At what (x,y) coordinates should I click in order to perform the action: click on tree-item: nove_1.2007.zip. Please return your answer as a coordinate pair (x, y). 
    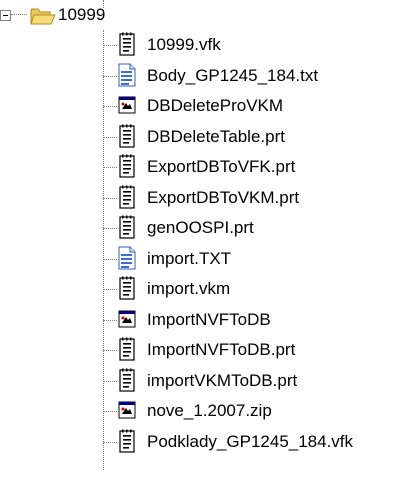
    Looking at the image, I should click on (198, 411).